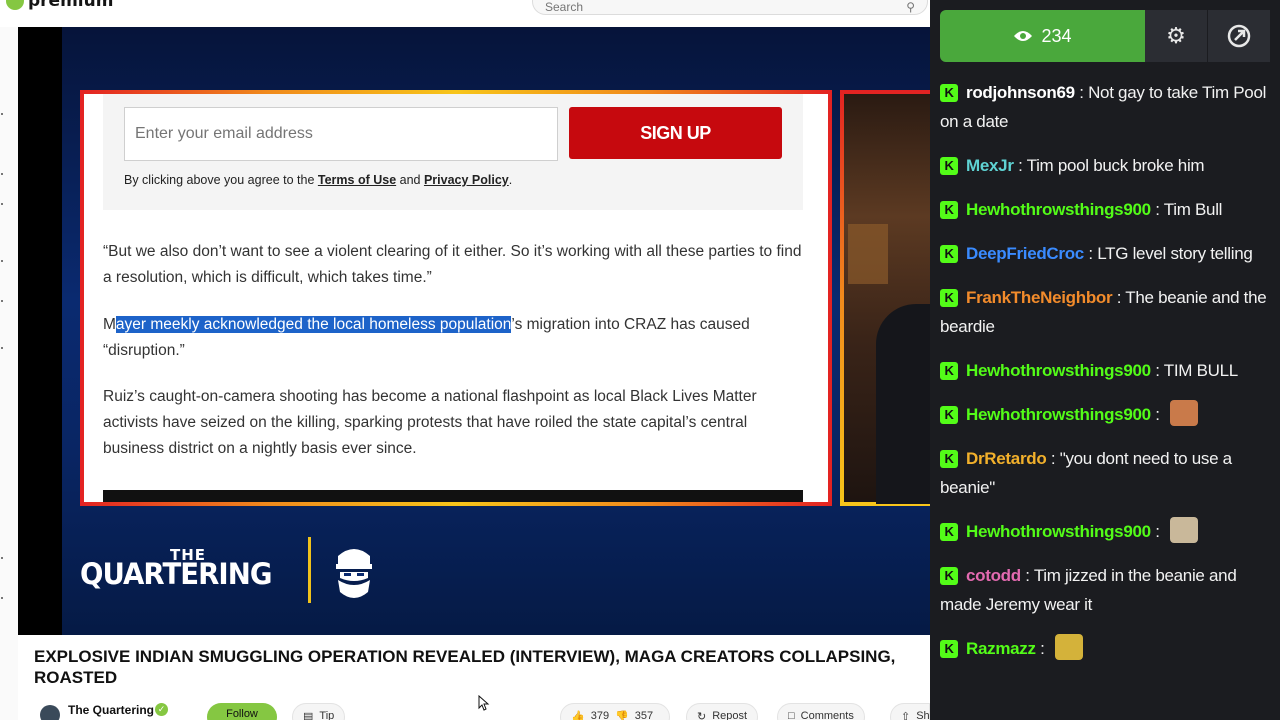 The width and height of the screenshot is (1280, 720). Describe the element at coordinates (1115, 165) in the screenshot. I see `chat-text: Tim pool buck broke him` at that location.